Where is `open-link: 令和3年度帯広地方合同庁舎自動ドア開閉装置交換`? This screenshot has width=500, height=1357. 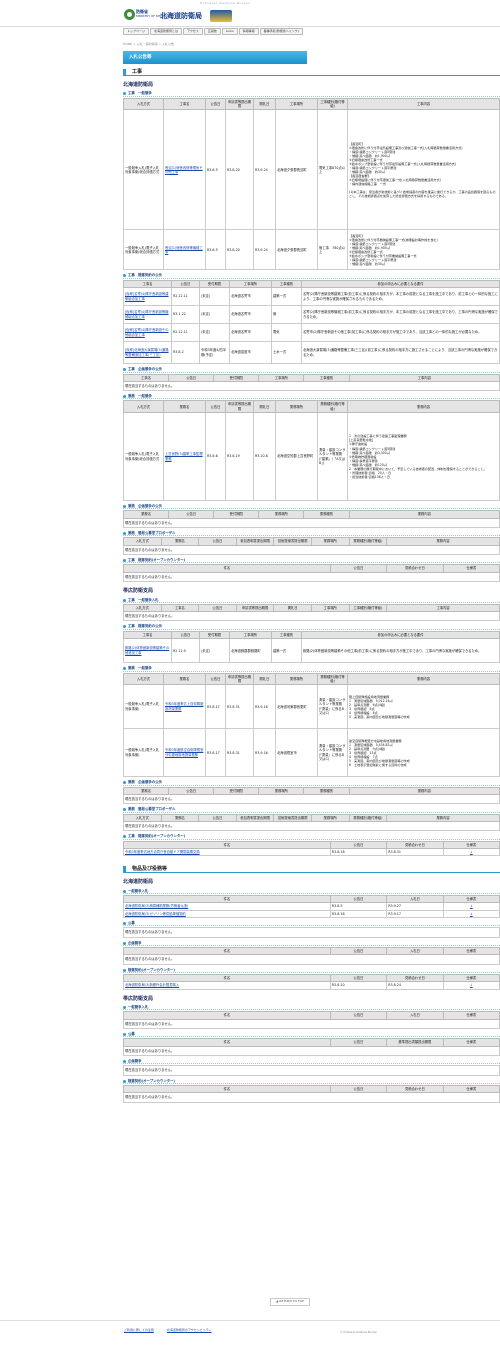 open-link: 令和3年度帯広地方合同庁舎自動ドア開閉装置交換 is located at coordinates (162, 852).